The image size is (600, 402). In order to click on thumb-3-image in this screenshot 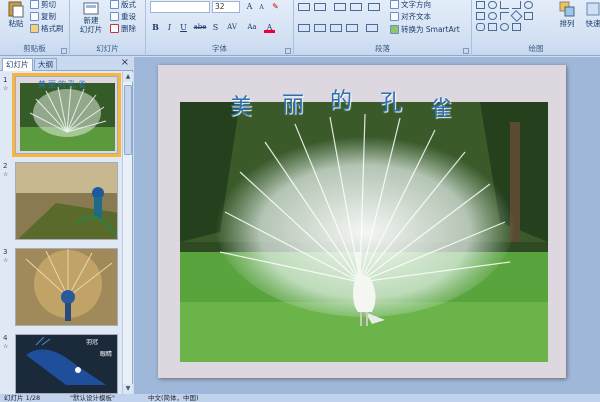, I will do `click(66, 287)`.